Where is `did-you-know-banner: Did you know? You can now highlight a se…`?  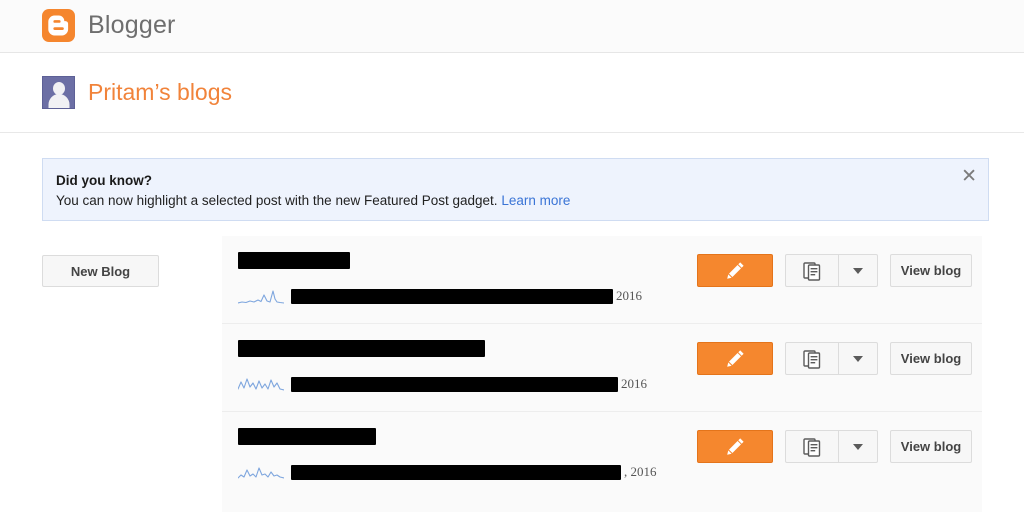
did-you-know-banner: Did you know? You can now highlight a se… is located at coordinates (515, 189).